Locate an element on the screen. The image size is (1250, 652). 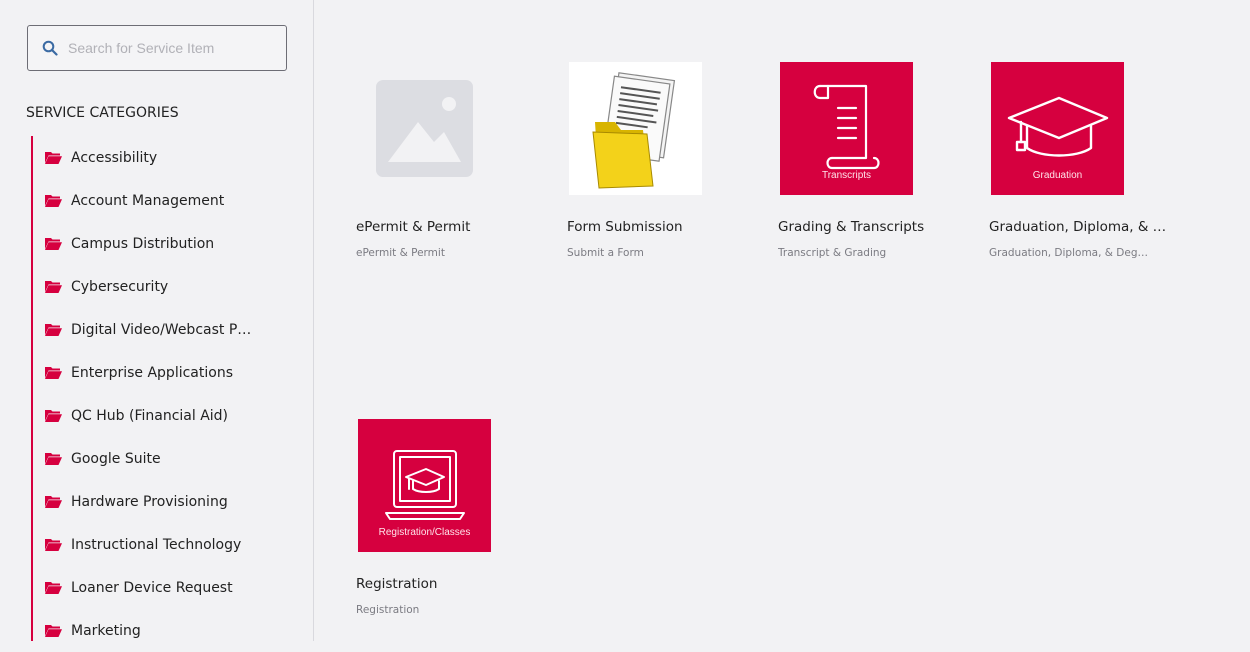
category-enterprise-applications: Enterprise Applications is located at coordinates (168, 372).